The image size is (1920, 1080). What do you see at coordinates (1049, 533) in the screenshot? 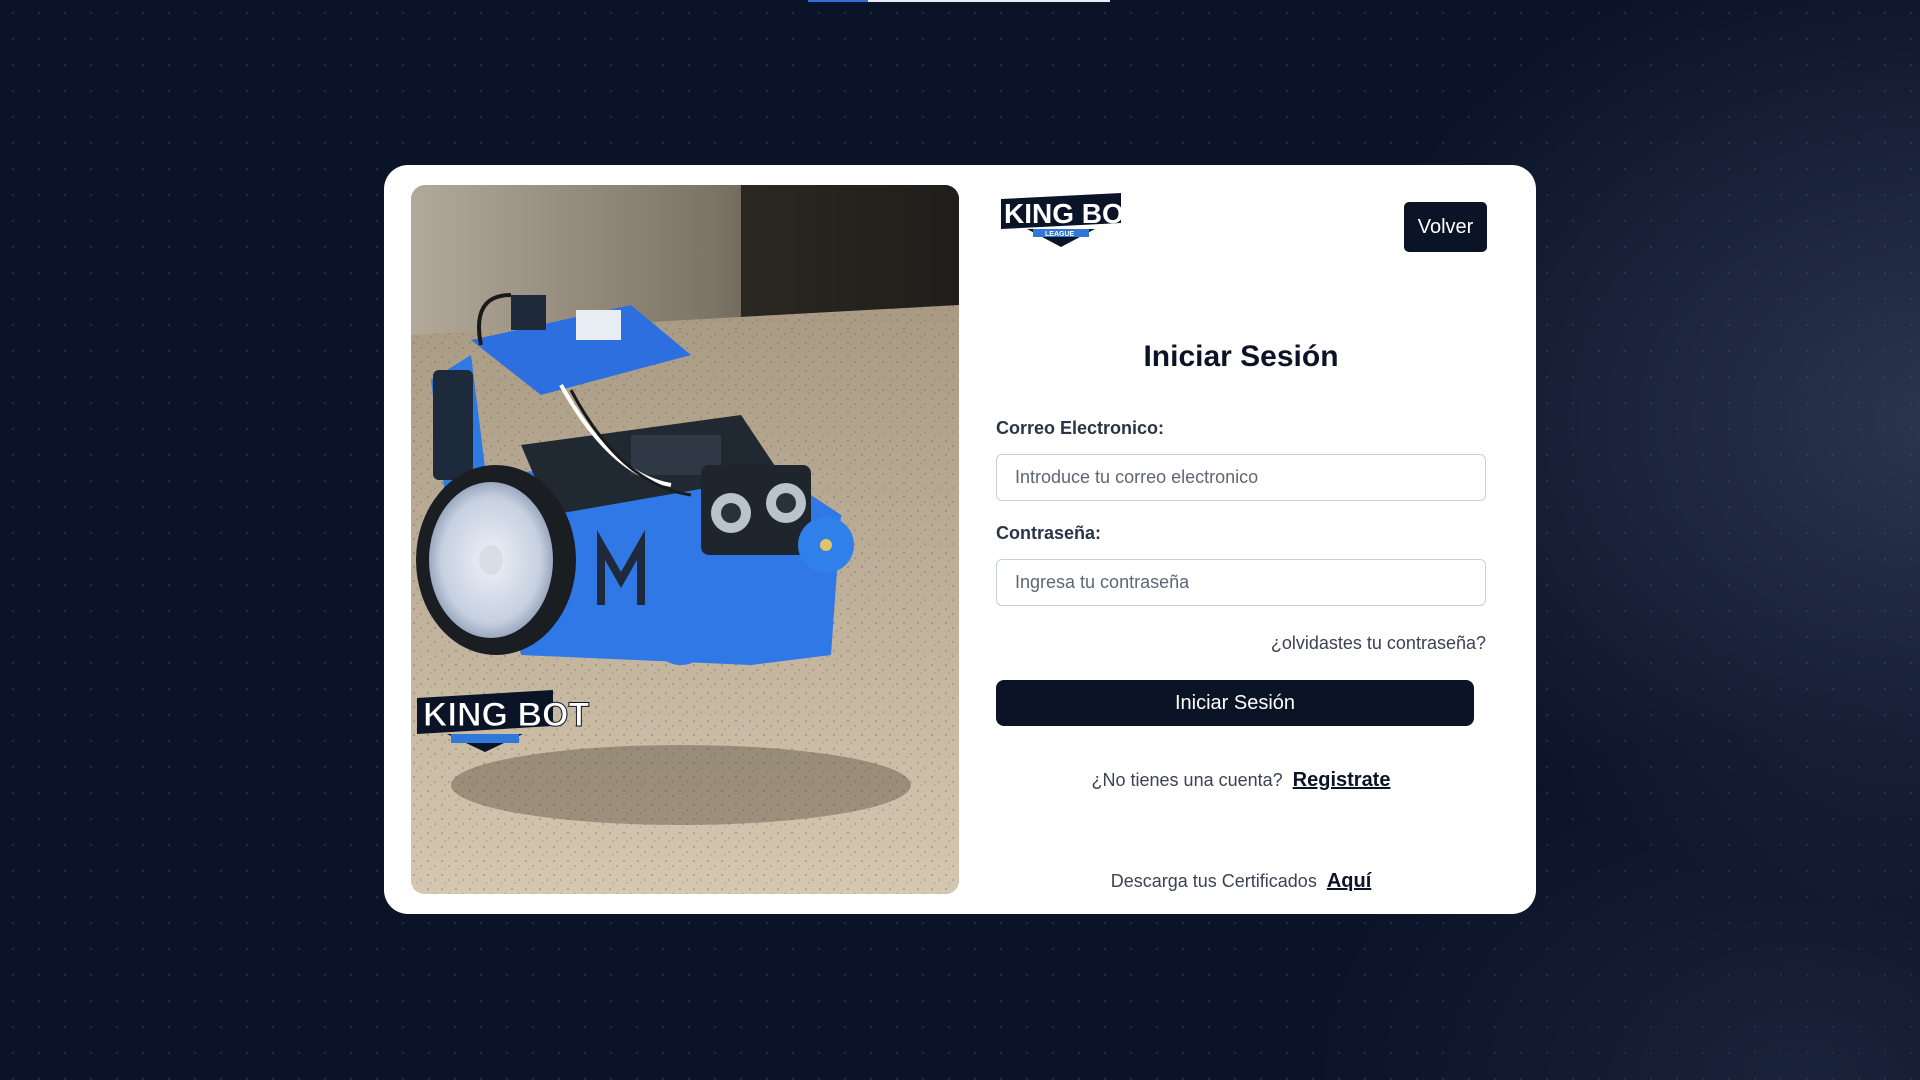
I see `password-label: Contraseña:` at bounding box center [1049, 533].